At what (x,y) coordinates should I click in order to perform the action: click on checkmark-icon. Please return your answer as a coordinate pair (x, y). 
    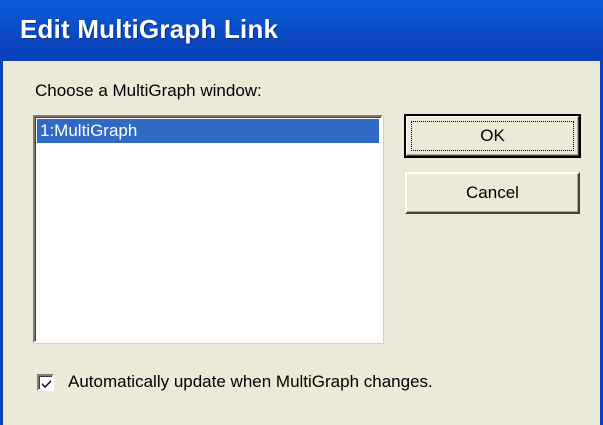
    Looking at the image, I should click on (46, 383).